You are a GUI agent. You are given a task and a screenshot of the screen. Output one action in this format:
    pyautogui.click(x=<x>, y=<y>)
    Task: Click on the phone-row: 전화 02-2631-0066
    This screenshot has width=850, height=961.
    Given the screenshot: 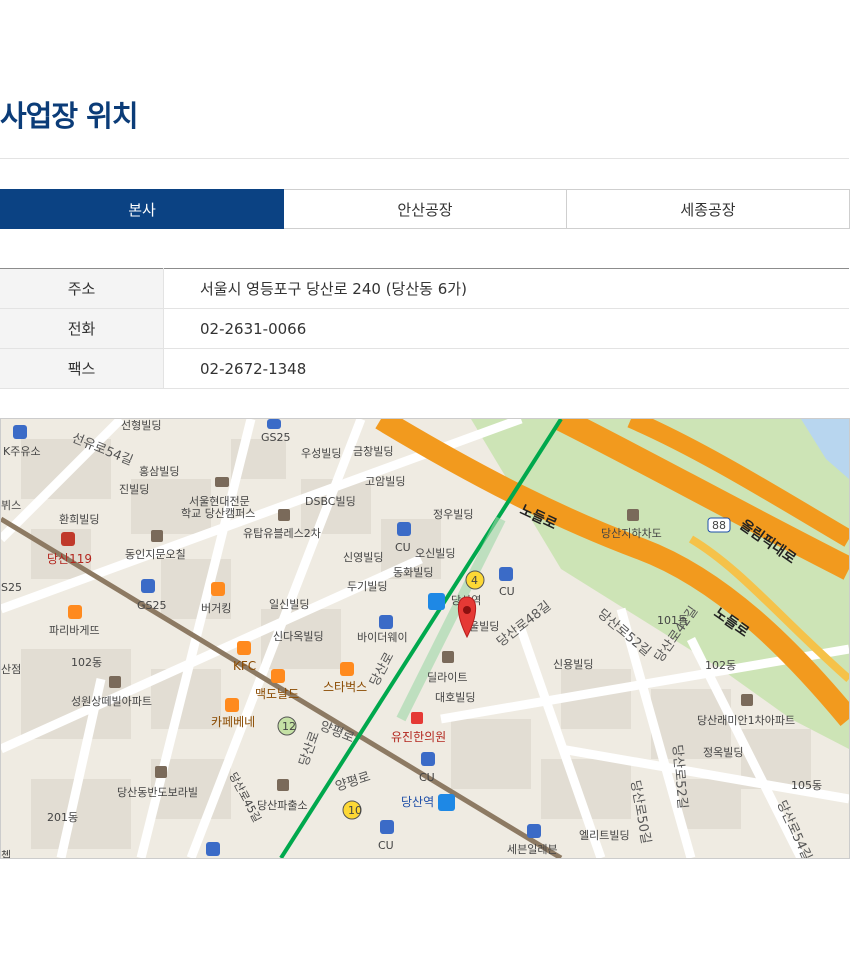 What is the action you would take?
    pyautogui.click(x=424, y=328)
    